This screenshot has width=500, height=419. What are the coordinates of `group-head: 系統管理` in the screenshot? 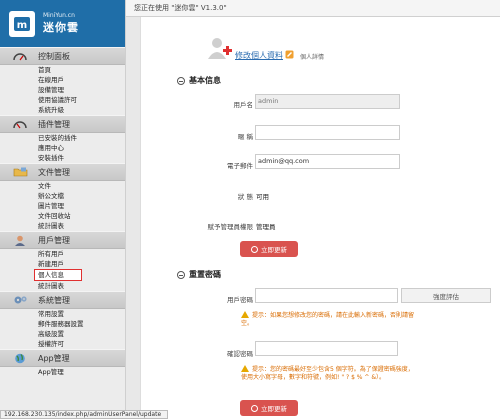 It's located at (62, 300).